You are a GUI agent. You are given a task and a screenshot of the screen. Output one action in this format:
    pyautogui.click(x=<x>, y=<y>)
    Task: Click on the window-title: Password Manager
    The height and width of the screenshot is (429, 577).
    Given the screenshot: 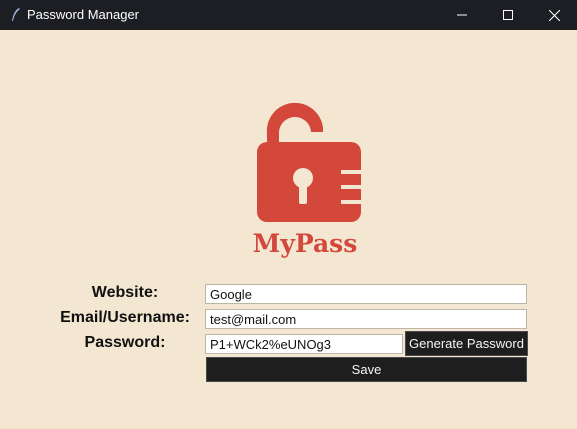 What is the action you would take?
    pyautogui.click(x=83, y=14)
    